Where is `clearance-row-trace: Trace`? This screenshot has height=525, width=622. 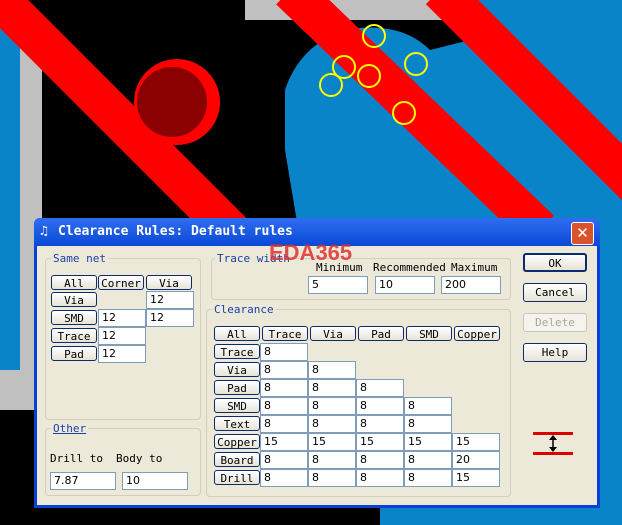
clearance-row-trace: Trace is located at coordinates (237, 351).